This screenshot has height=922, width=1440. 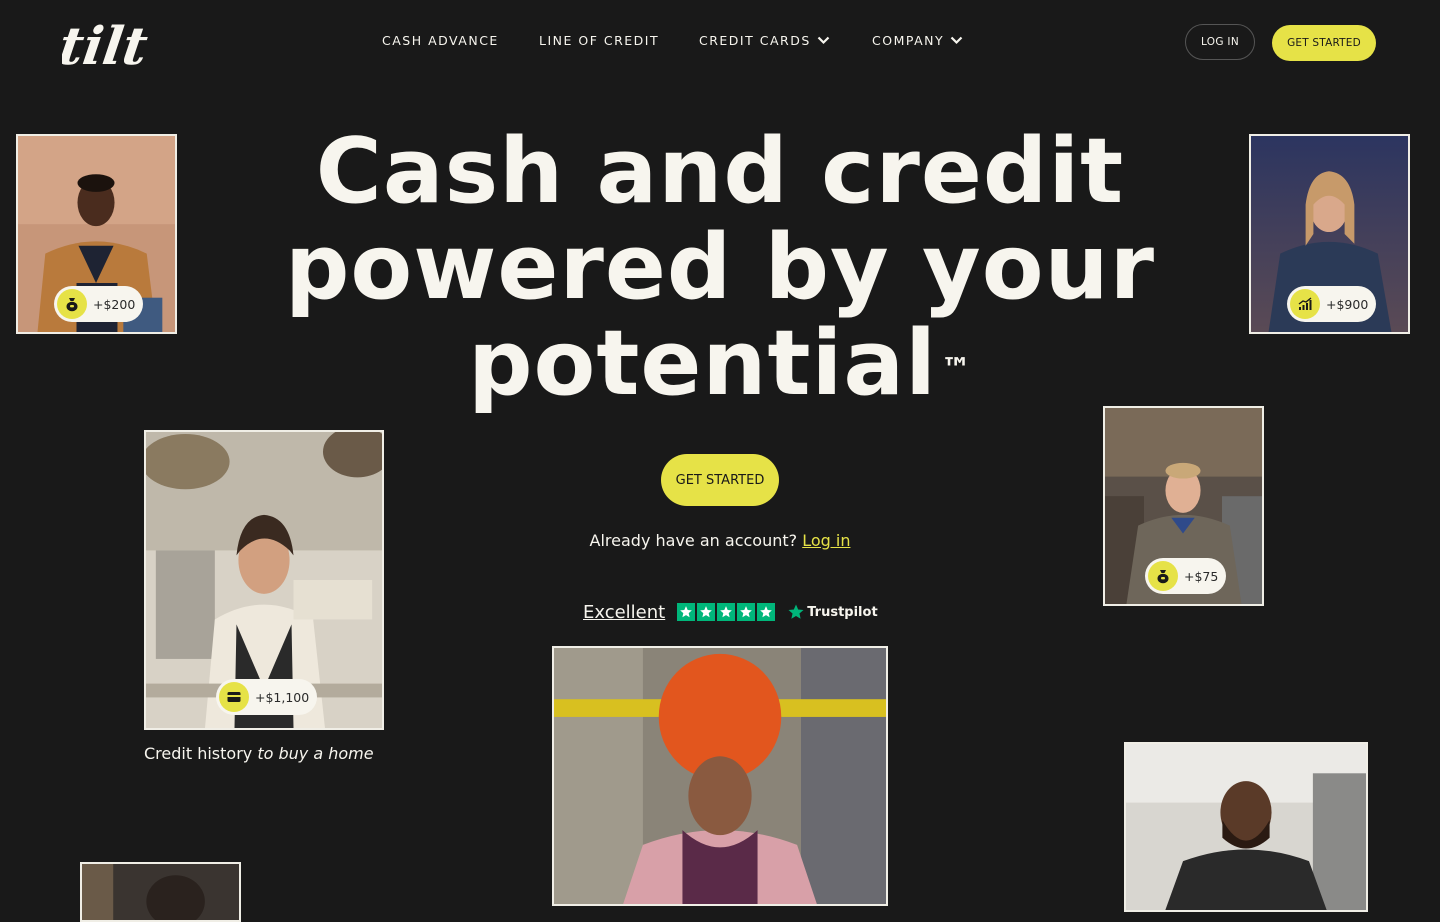 I want to click on amount-chip: +$1,100, so click(x=267, y=697).